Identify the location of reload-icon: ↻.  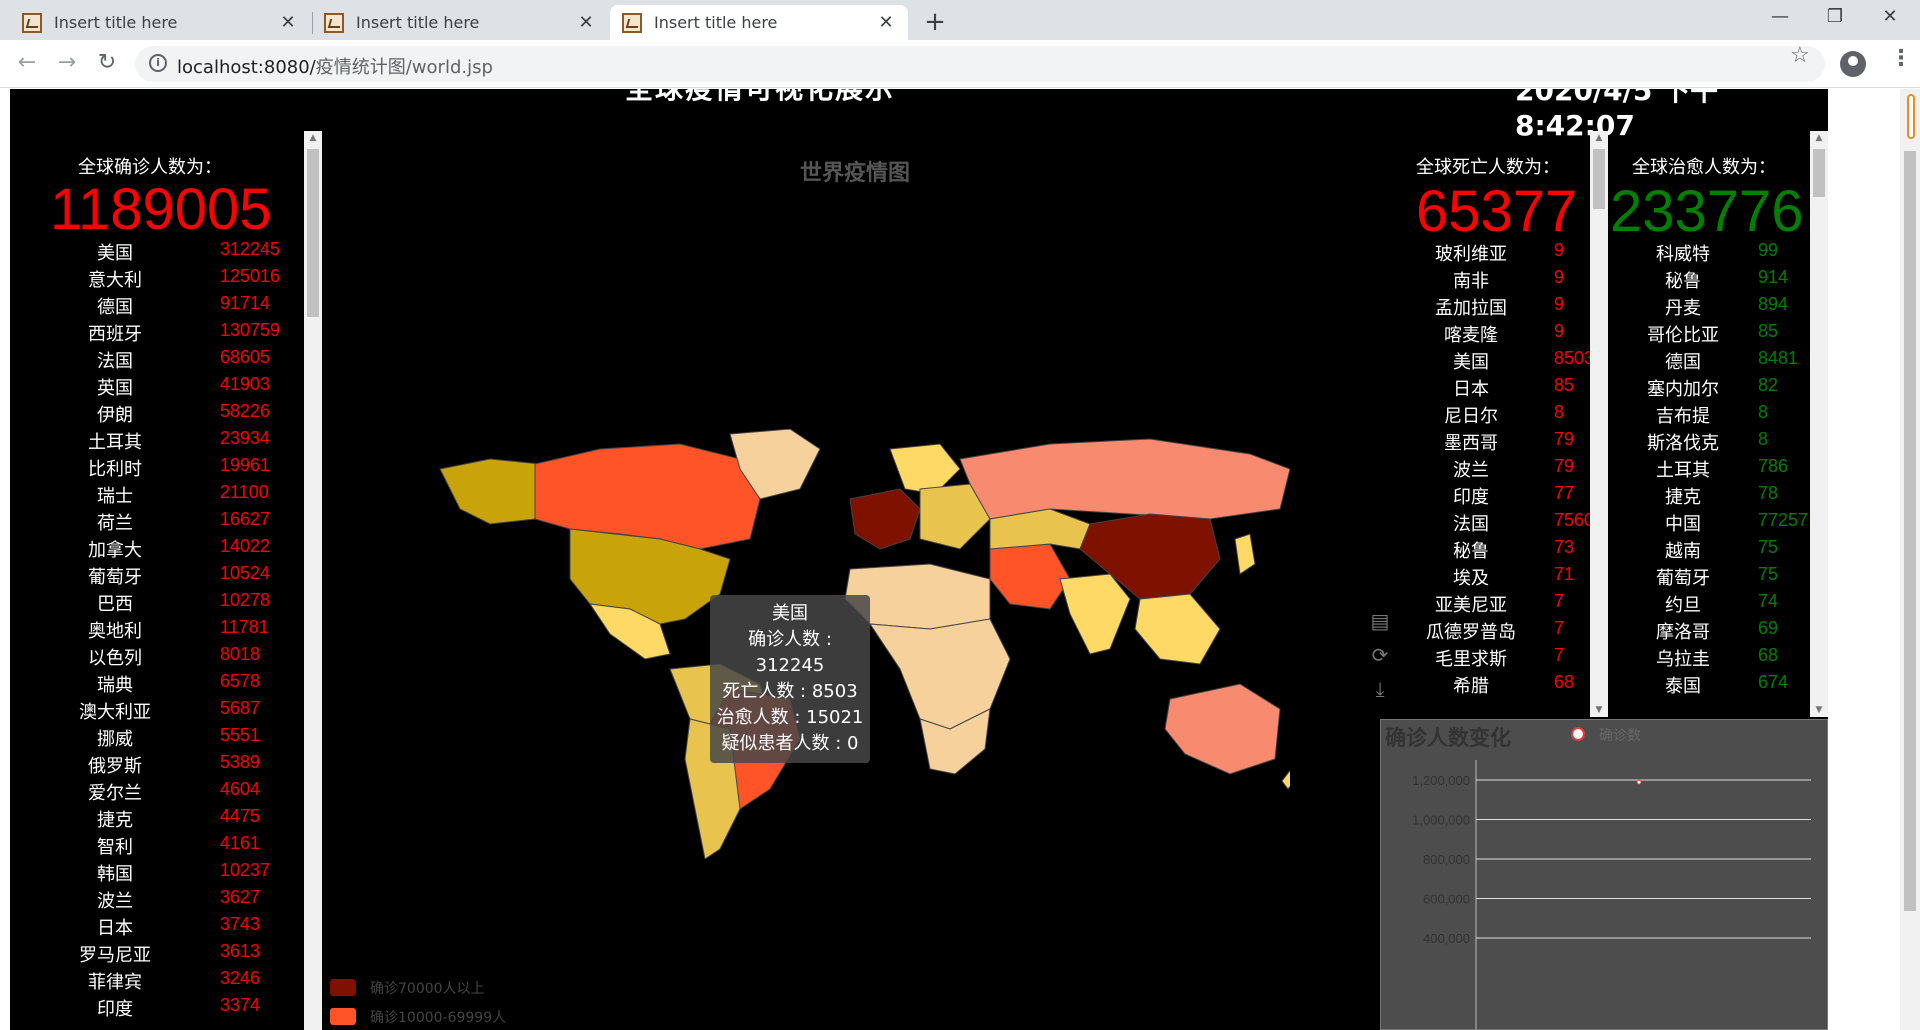
(107, 62).